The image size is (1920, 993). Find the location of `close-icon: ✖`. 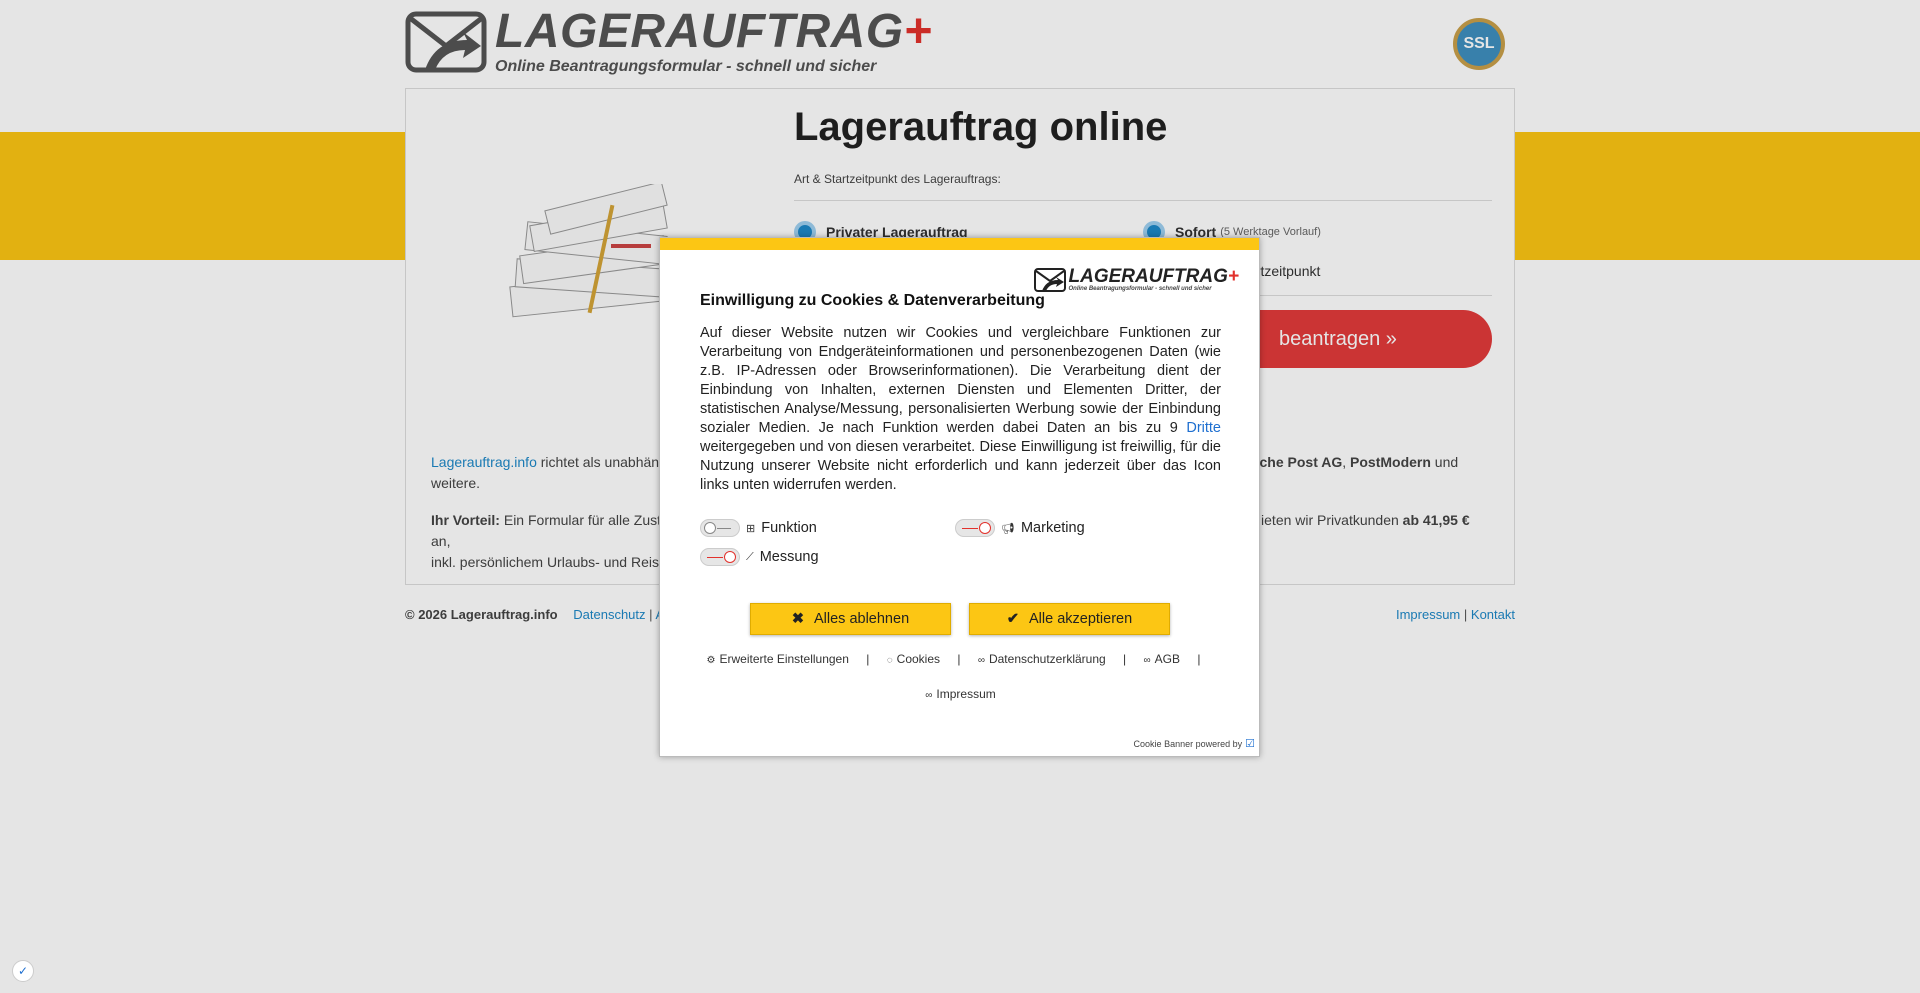

close-icon: ✖ is located at coordinates (797, 619).